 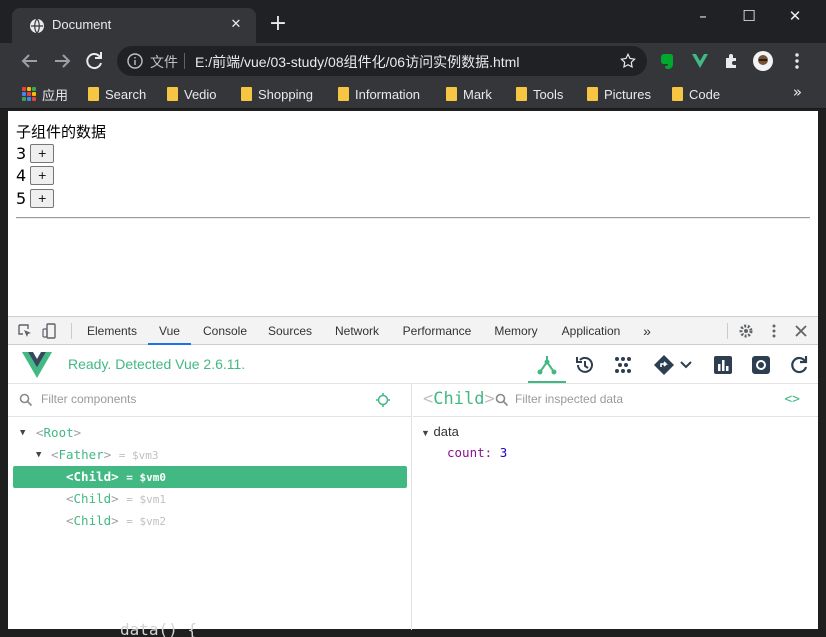 I want to click on bookmark-shopping: Shopping, so click(x=277, y=94).